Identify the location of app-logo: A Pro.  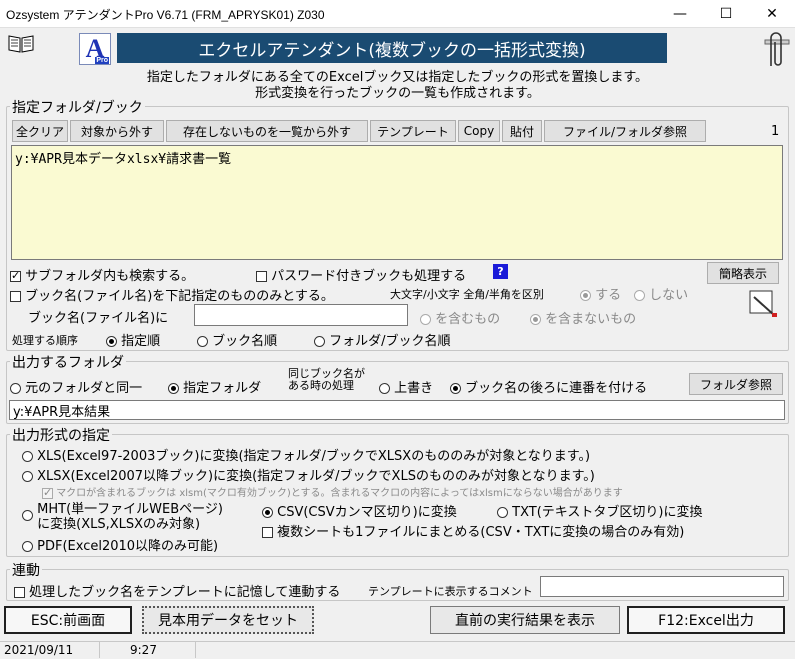
(95, 49).